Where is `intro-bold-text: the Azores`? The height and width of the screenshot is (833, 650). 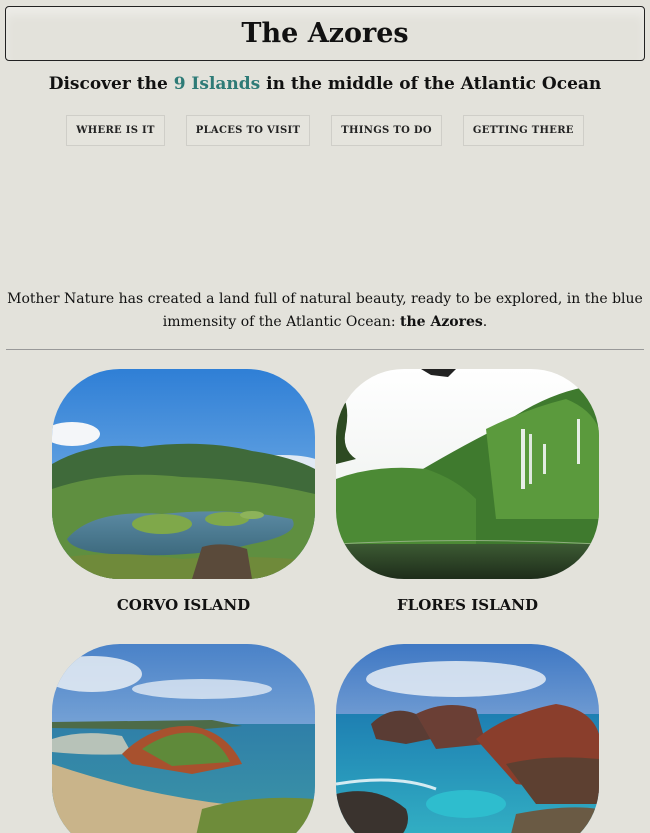 intro-bold-text: the Azores is located at coordinates (441, 322).